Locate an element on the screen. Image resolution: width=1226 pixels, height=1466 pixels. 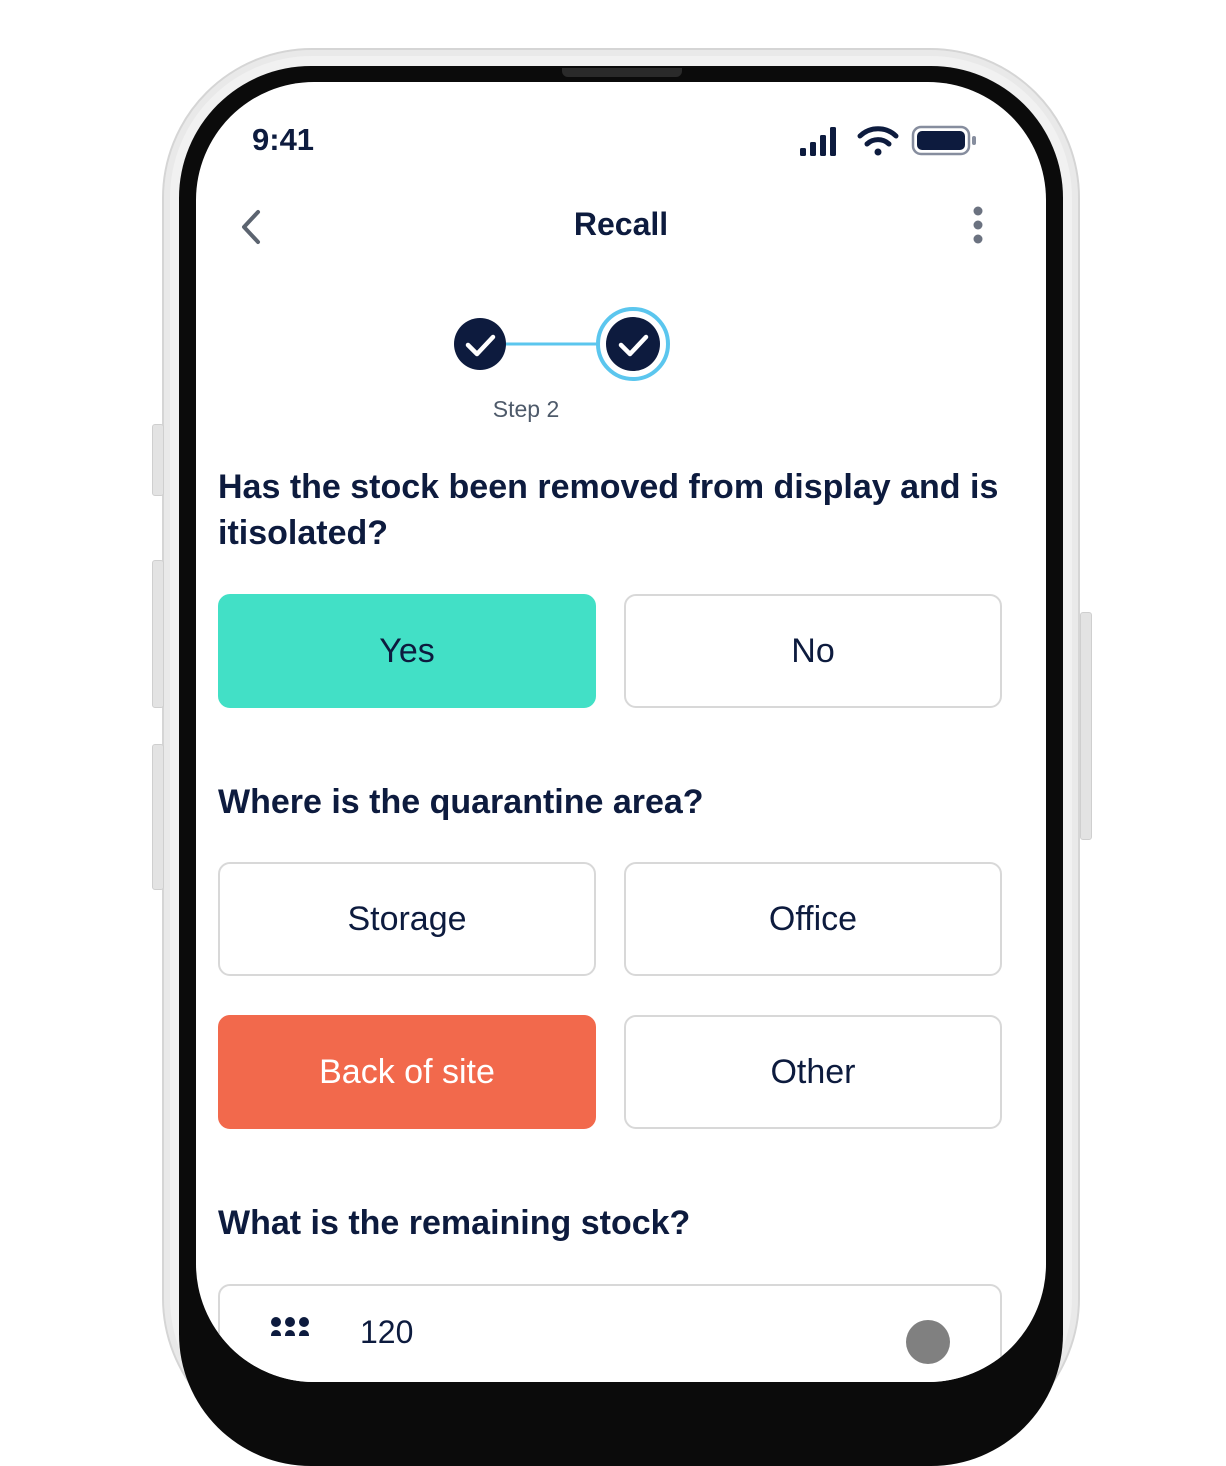
question-quarantine-area: Where is the quarantine area? is located at coordinates (461, 802).